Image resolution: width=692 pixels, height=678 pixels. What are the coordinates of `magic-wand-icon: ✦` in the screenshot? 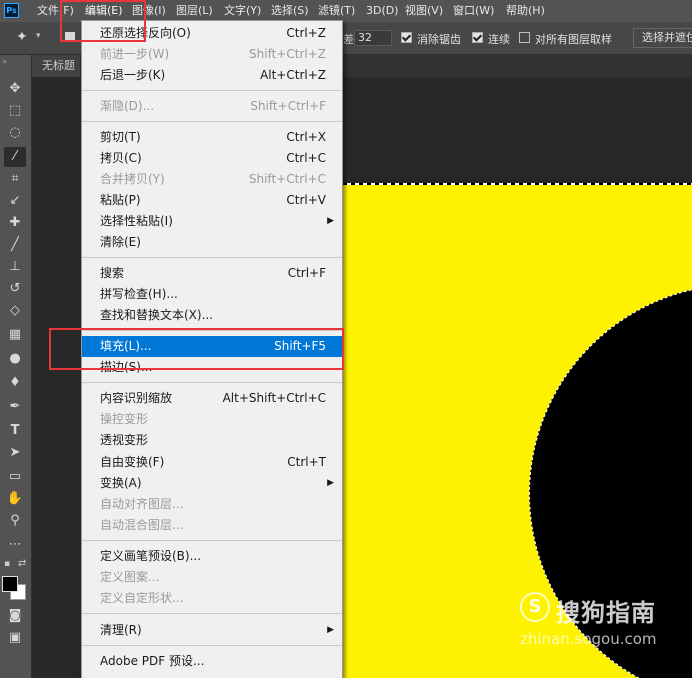 It's located at (22, 37).